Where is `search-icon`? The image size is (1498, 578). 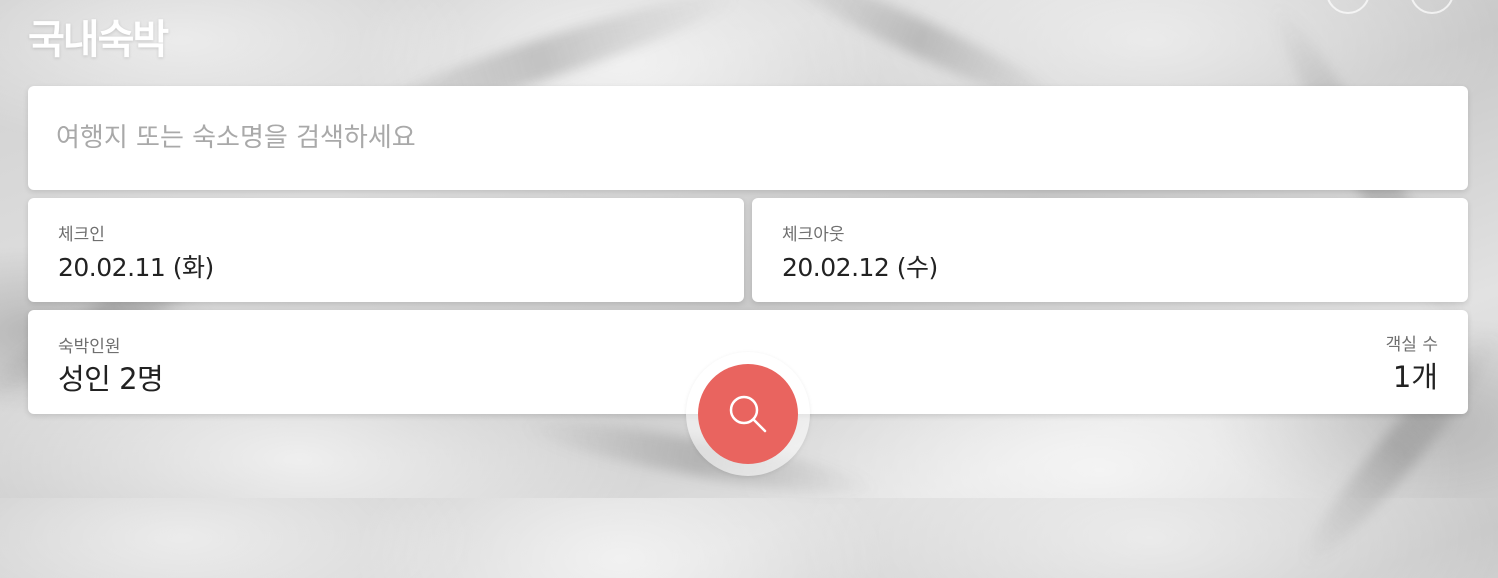
search-icon is located at coordinates (748, 414).